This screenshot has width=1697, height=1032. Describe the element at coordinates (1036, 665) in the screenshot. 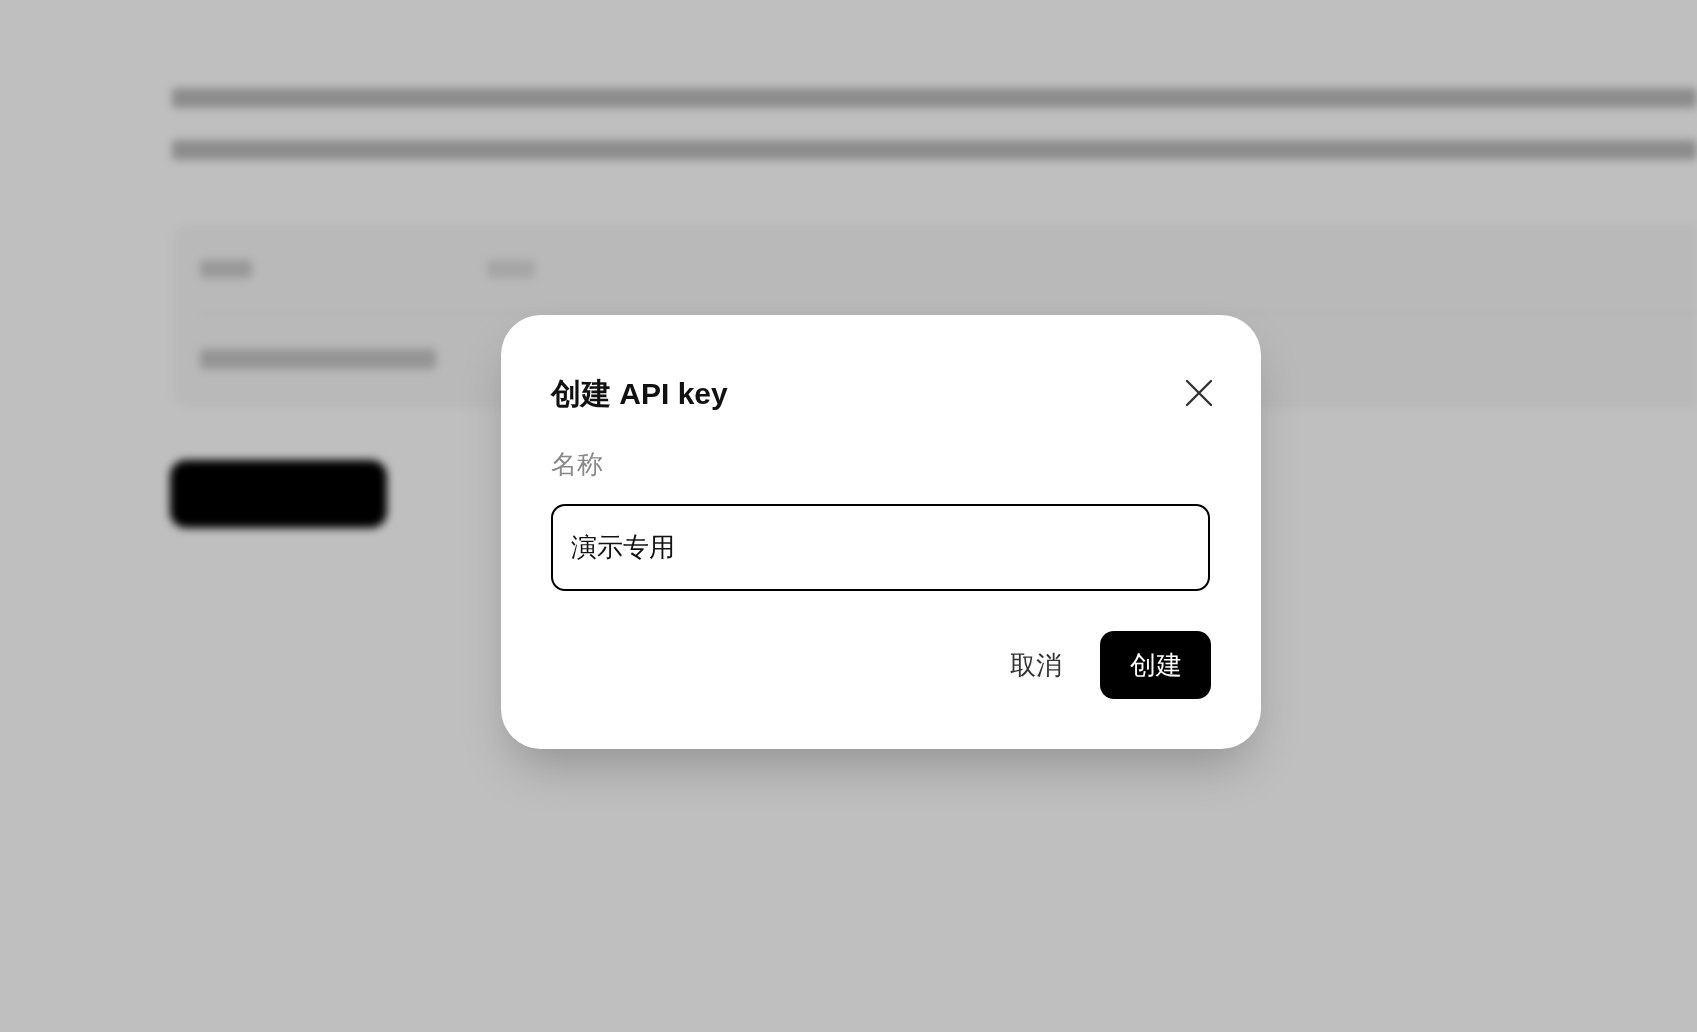

I see `cancel-button: 取消` at that location.